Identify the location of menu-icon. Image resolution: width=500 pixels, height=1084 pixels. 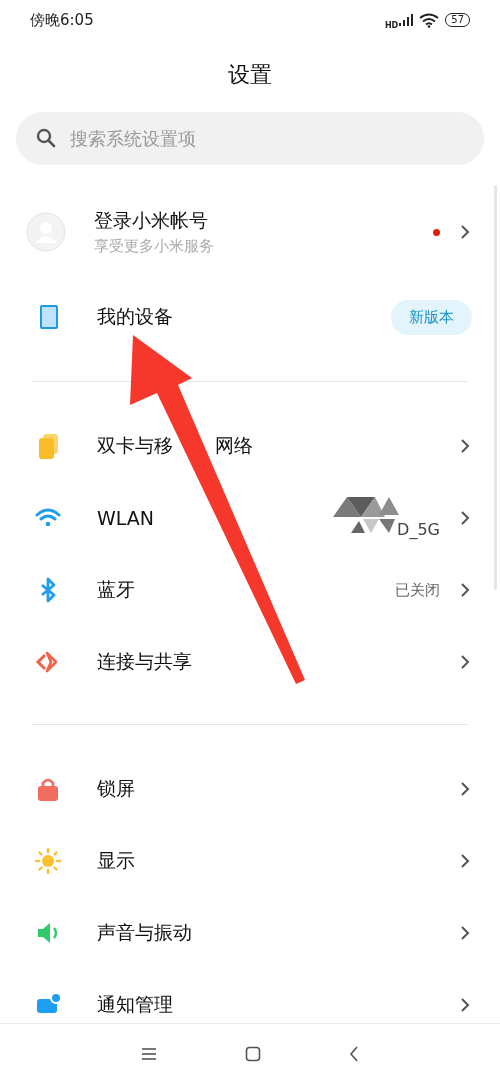
(149, 1054).